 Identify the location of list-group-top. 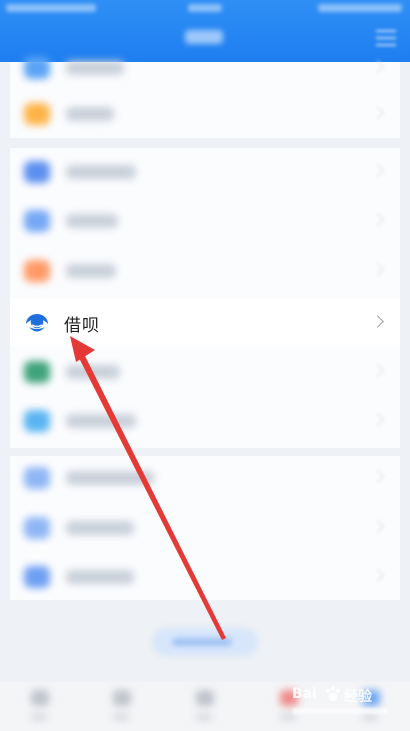
(205, 97).